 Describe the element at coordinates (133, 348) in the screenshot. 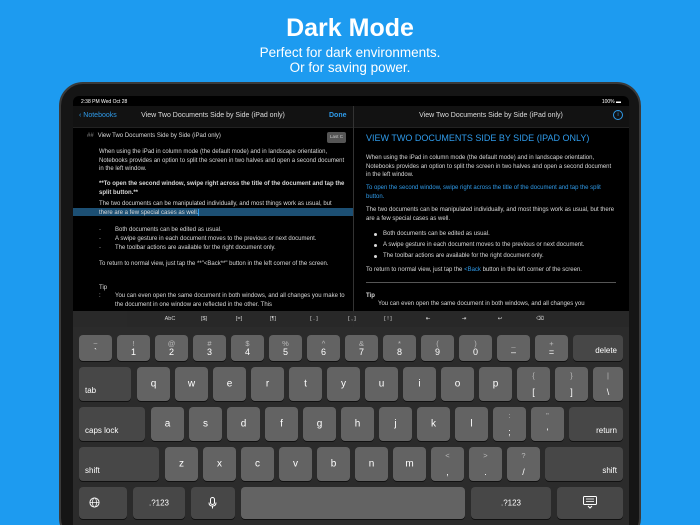

I see `key-1: ! 1` at that location.